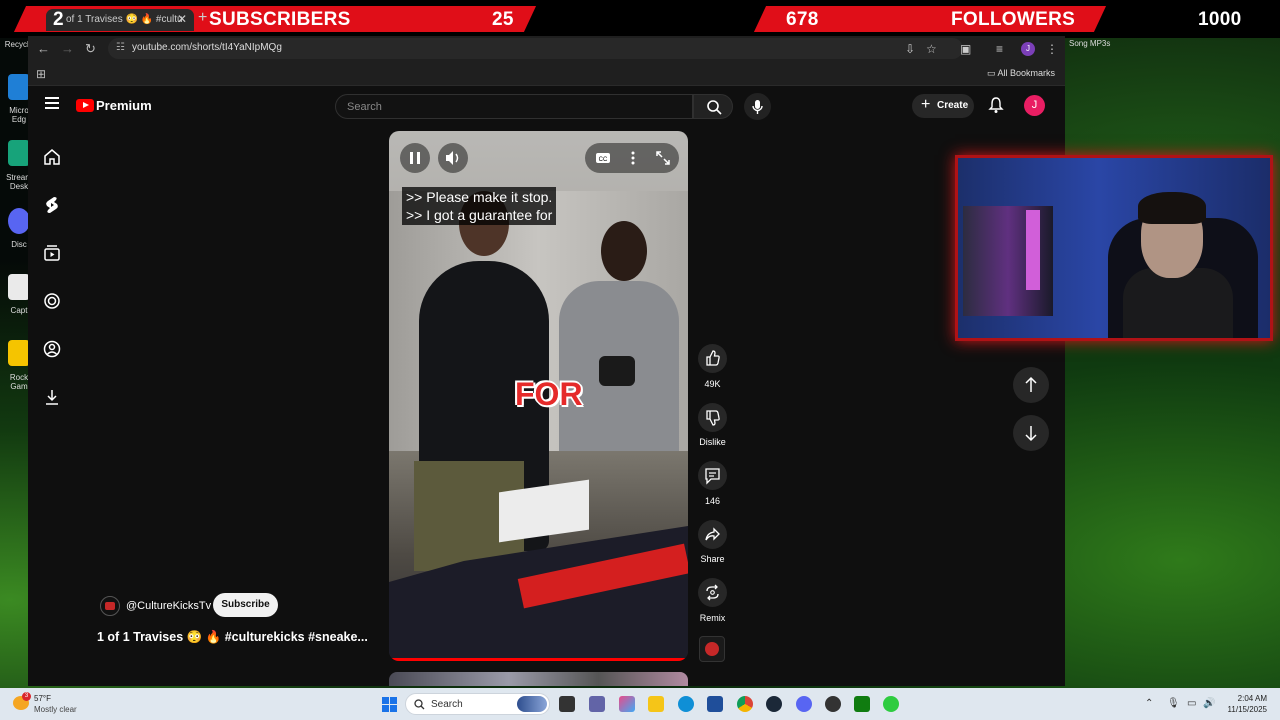  Describe the element at coordinates (52, 397) in the screenshot. I see `downloads-icon` at that location.